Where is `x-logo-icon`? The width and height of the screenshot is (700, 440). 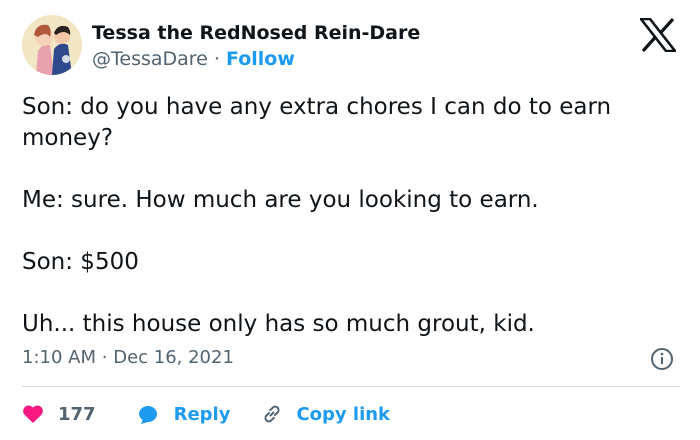
x-logo-icon is located at coordinates (658, 35).